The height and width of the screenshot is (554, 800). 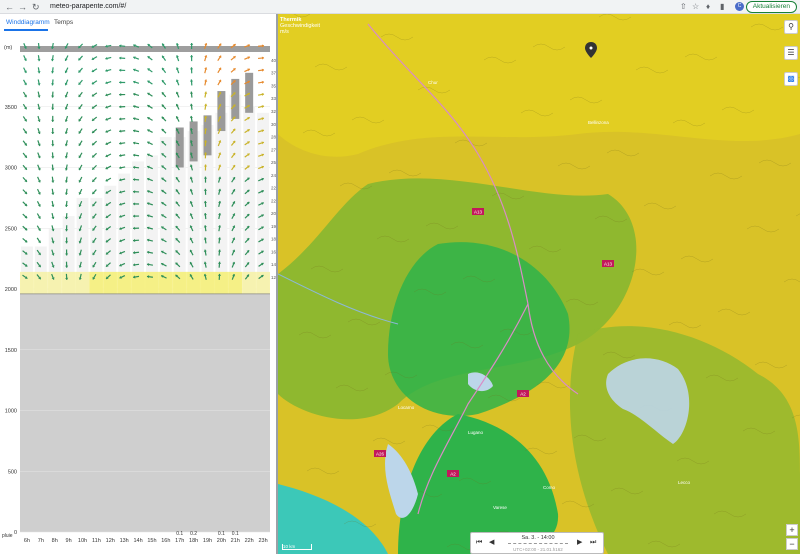 I want to click on player-time: Sa. 3. - 14:00, so click(x=538, y=538).